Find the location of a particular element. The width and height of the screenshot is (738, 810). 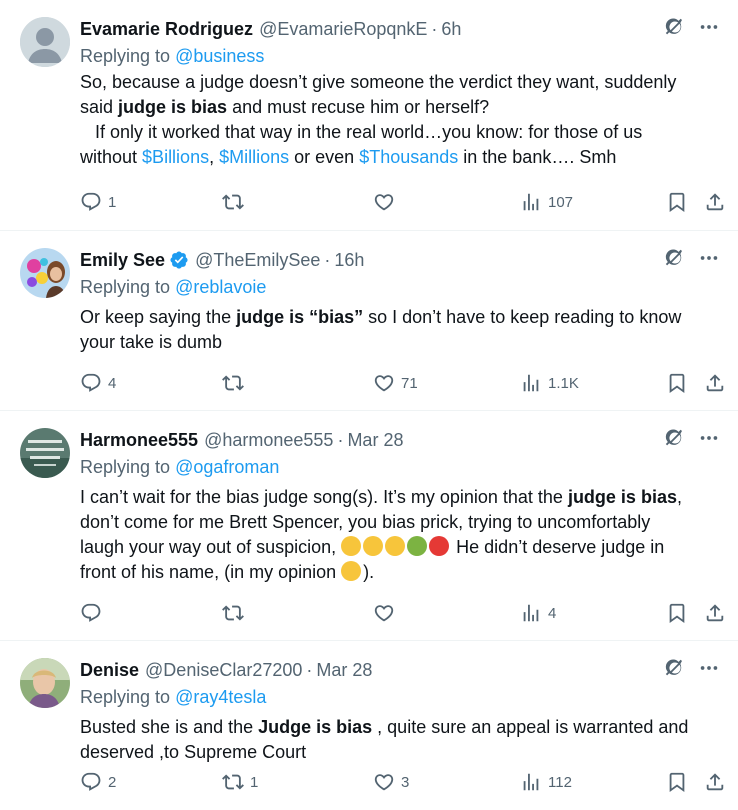

reply-button: 2 is located at coordinates (98, 782).